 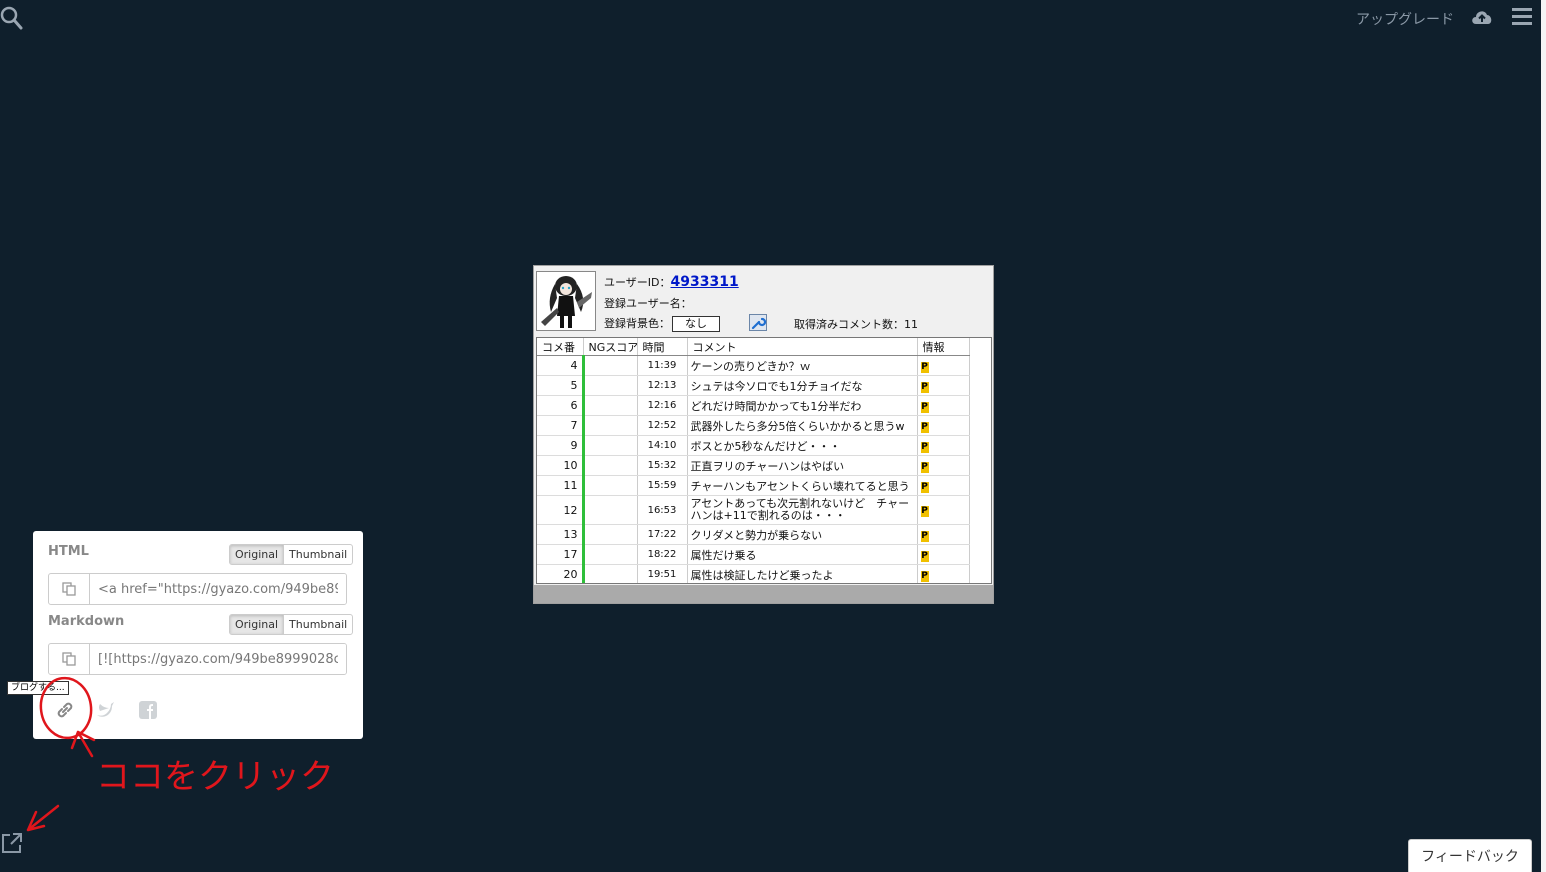 What do you see at coordinates (662, 425) in the screenshot?
I see `comment-time: 12:52` at bounding box center [662, 425].